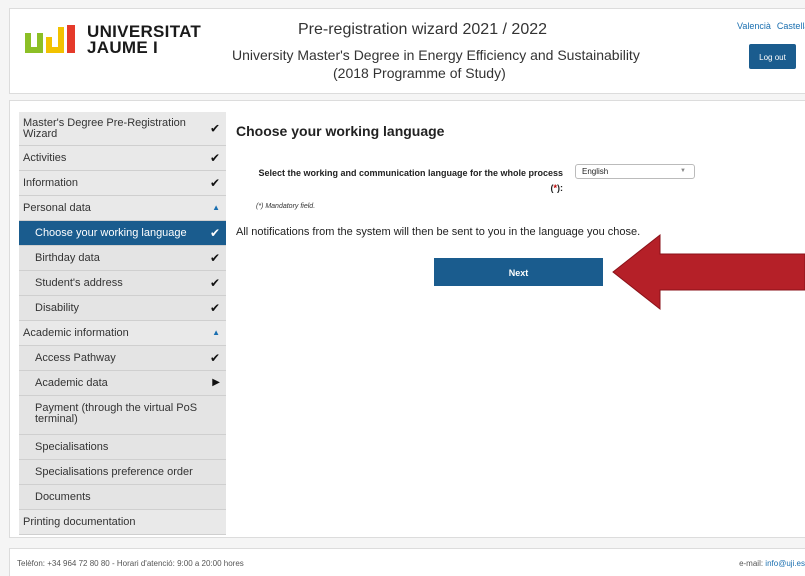 The image size is (805, 576). Describe the element at coordinates (50, 39) in the screenshot. I see `uji-logo-mark` at that location.